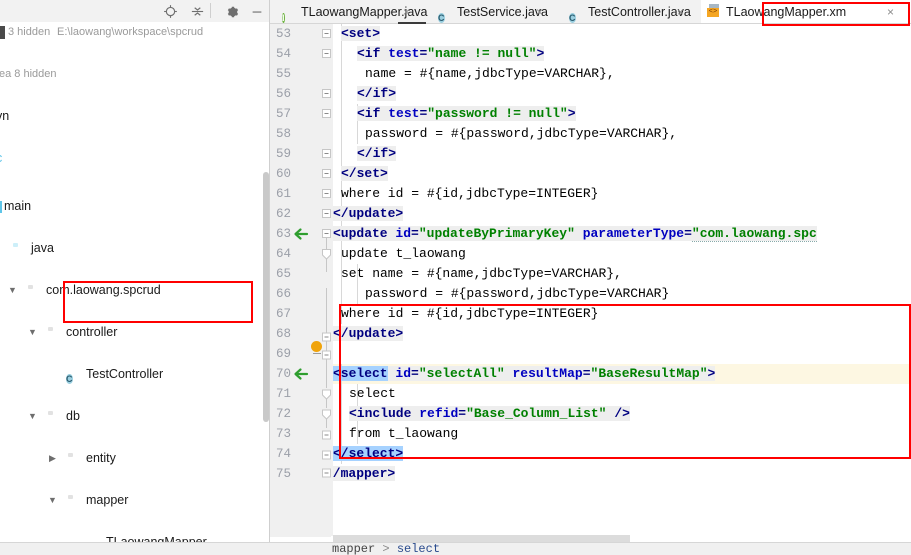  What do you see at coordinates (131, 458) in the screenshot?
I see `sidebar-item-entity: ▶ entity` at bounding box center [131, 458].